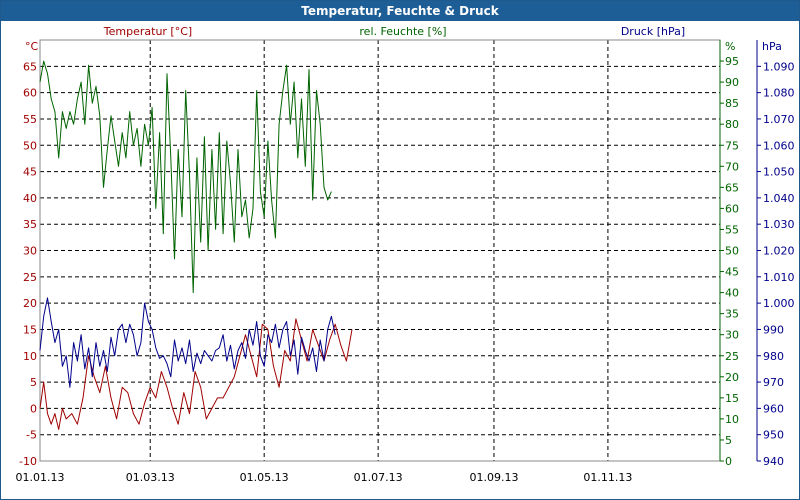 This screenshot has height=500, width=800. I want to click on humidity-tick-label: 80, so click(732, 124).